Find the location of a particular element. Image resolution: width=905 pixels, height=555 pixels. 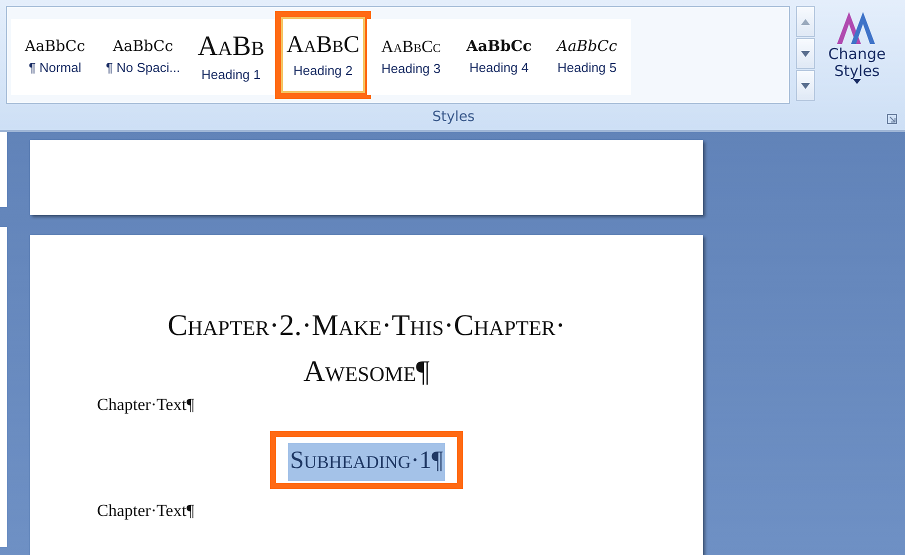

style-tile: AaBbCc ¶ Normal is located at coordinates (55, 57).